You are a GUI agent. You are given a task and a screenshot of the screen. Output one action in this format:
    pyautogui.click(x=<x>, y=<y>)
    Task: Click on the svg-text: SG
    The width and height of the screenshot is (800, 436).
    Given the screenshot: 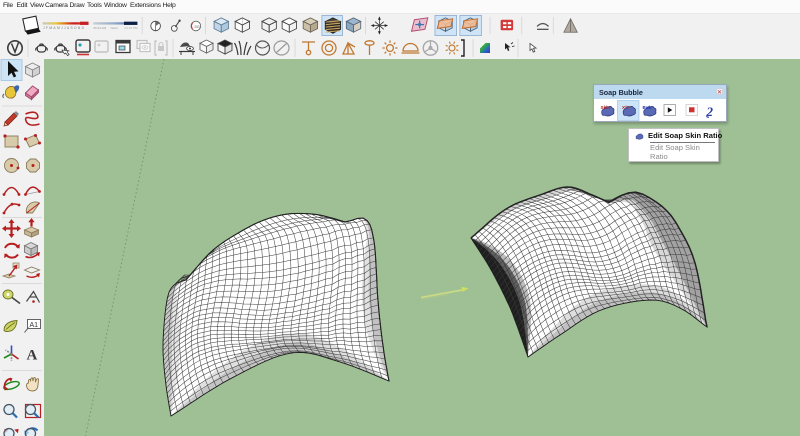 What is the action you would take?
    pyautogui.click(x=196, y=27)
    